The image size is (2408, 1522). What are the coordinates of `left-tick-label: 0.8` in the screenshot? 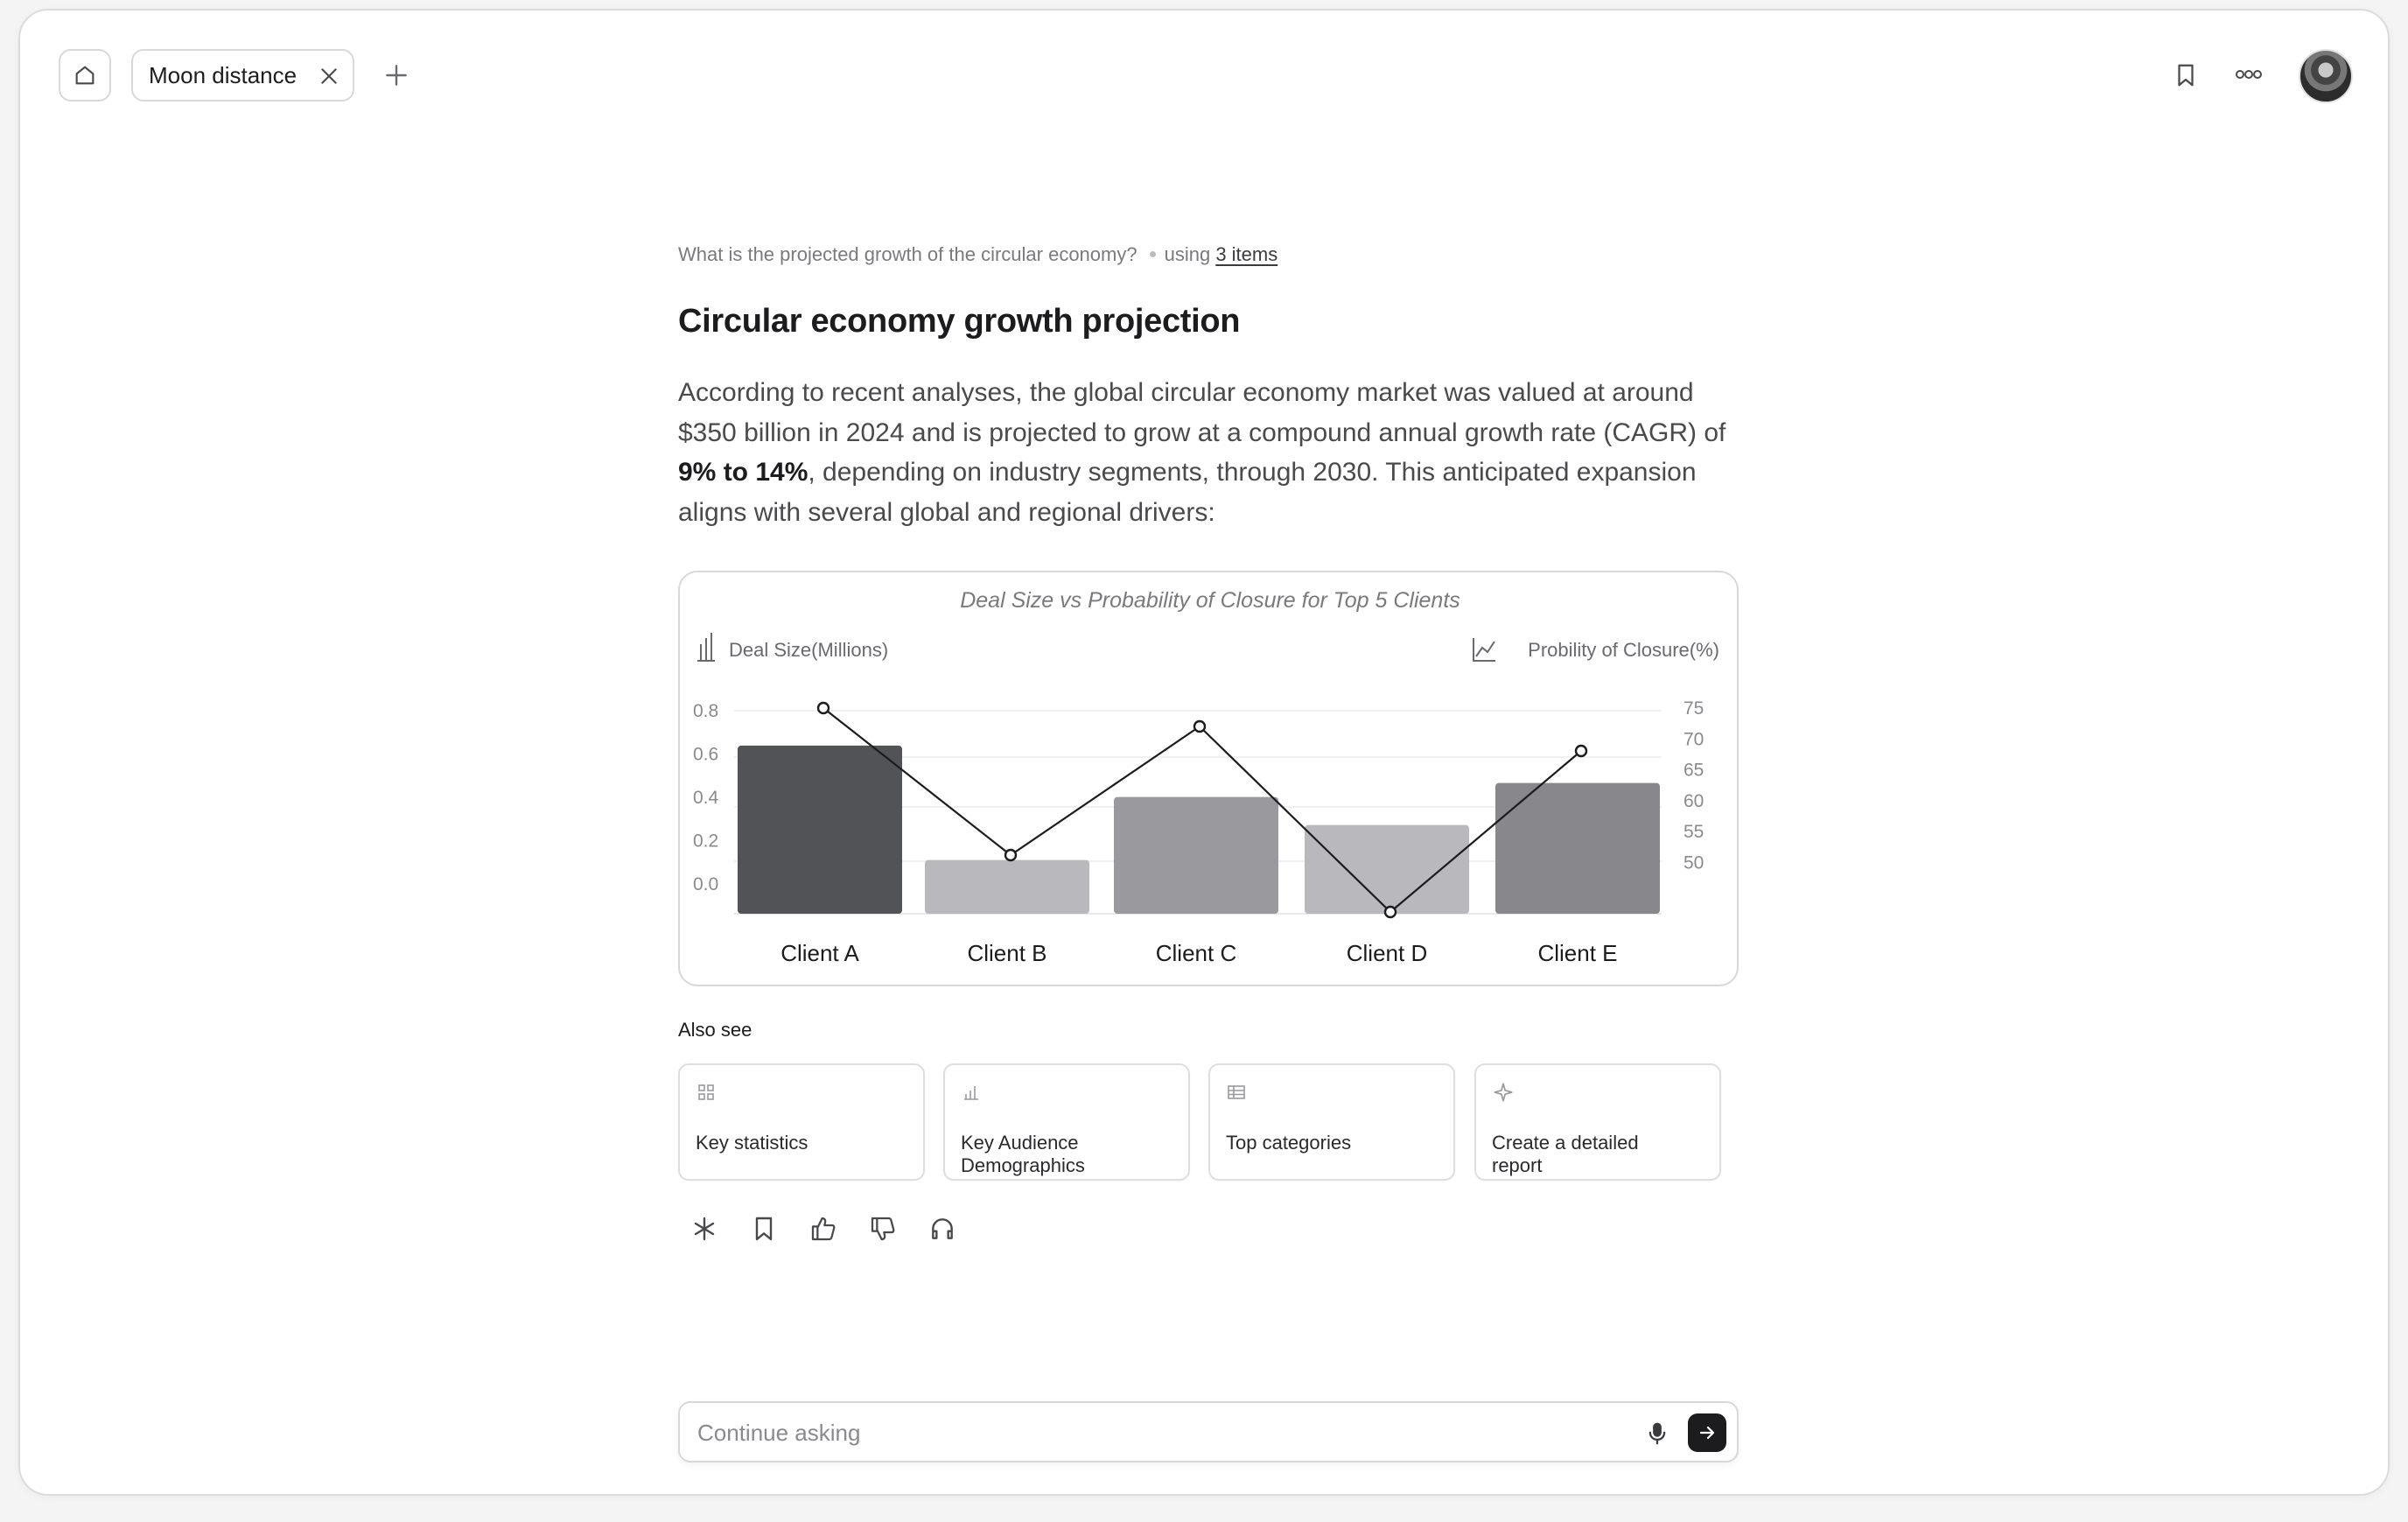 It's located at (705, 711).